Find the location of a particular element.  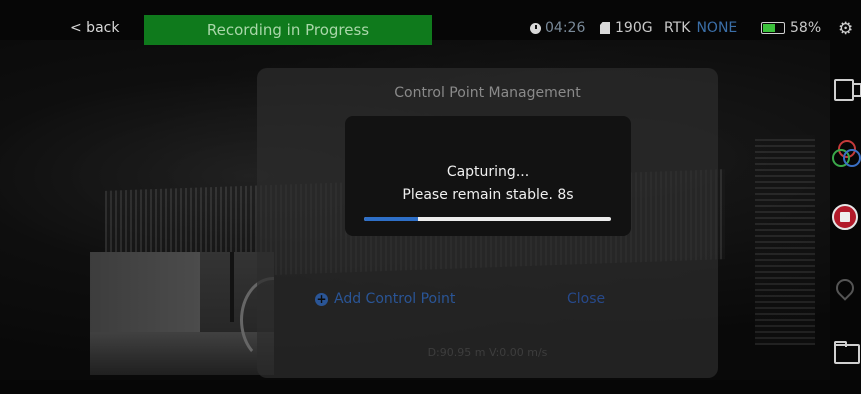

battery-percentage: 58% is located at coordinates (806, 28).